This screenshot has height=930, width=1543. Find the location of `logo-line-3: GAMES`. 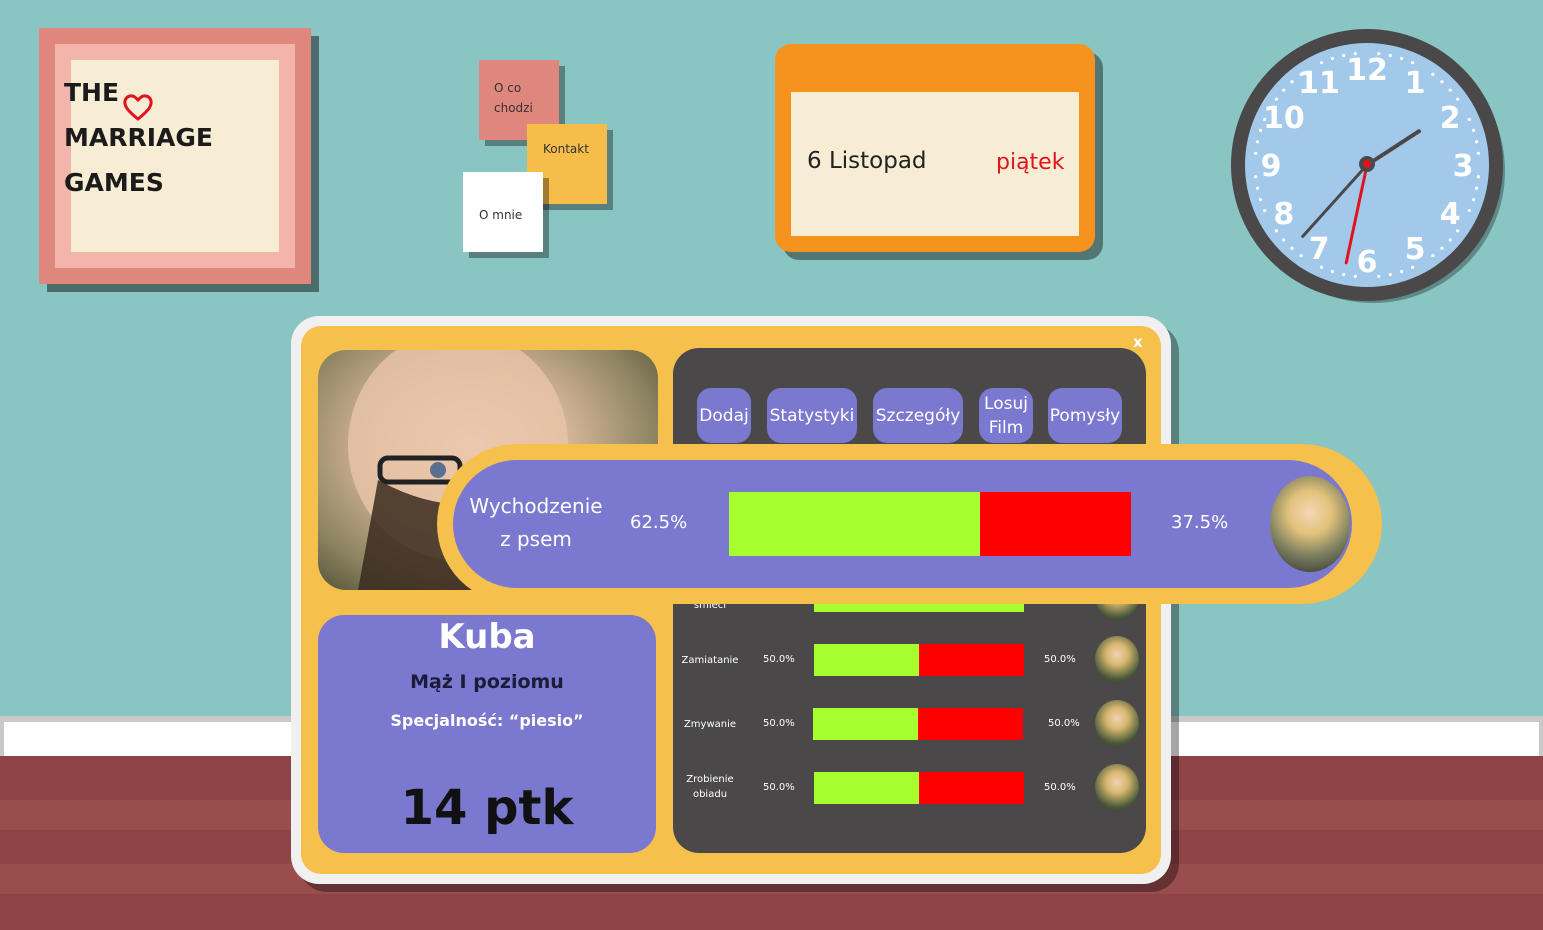

logo-line-3: GAMES is located at coordinates (114, 182).